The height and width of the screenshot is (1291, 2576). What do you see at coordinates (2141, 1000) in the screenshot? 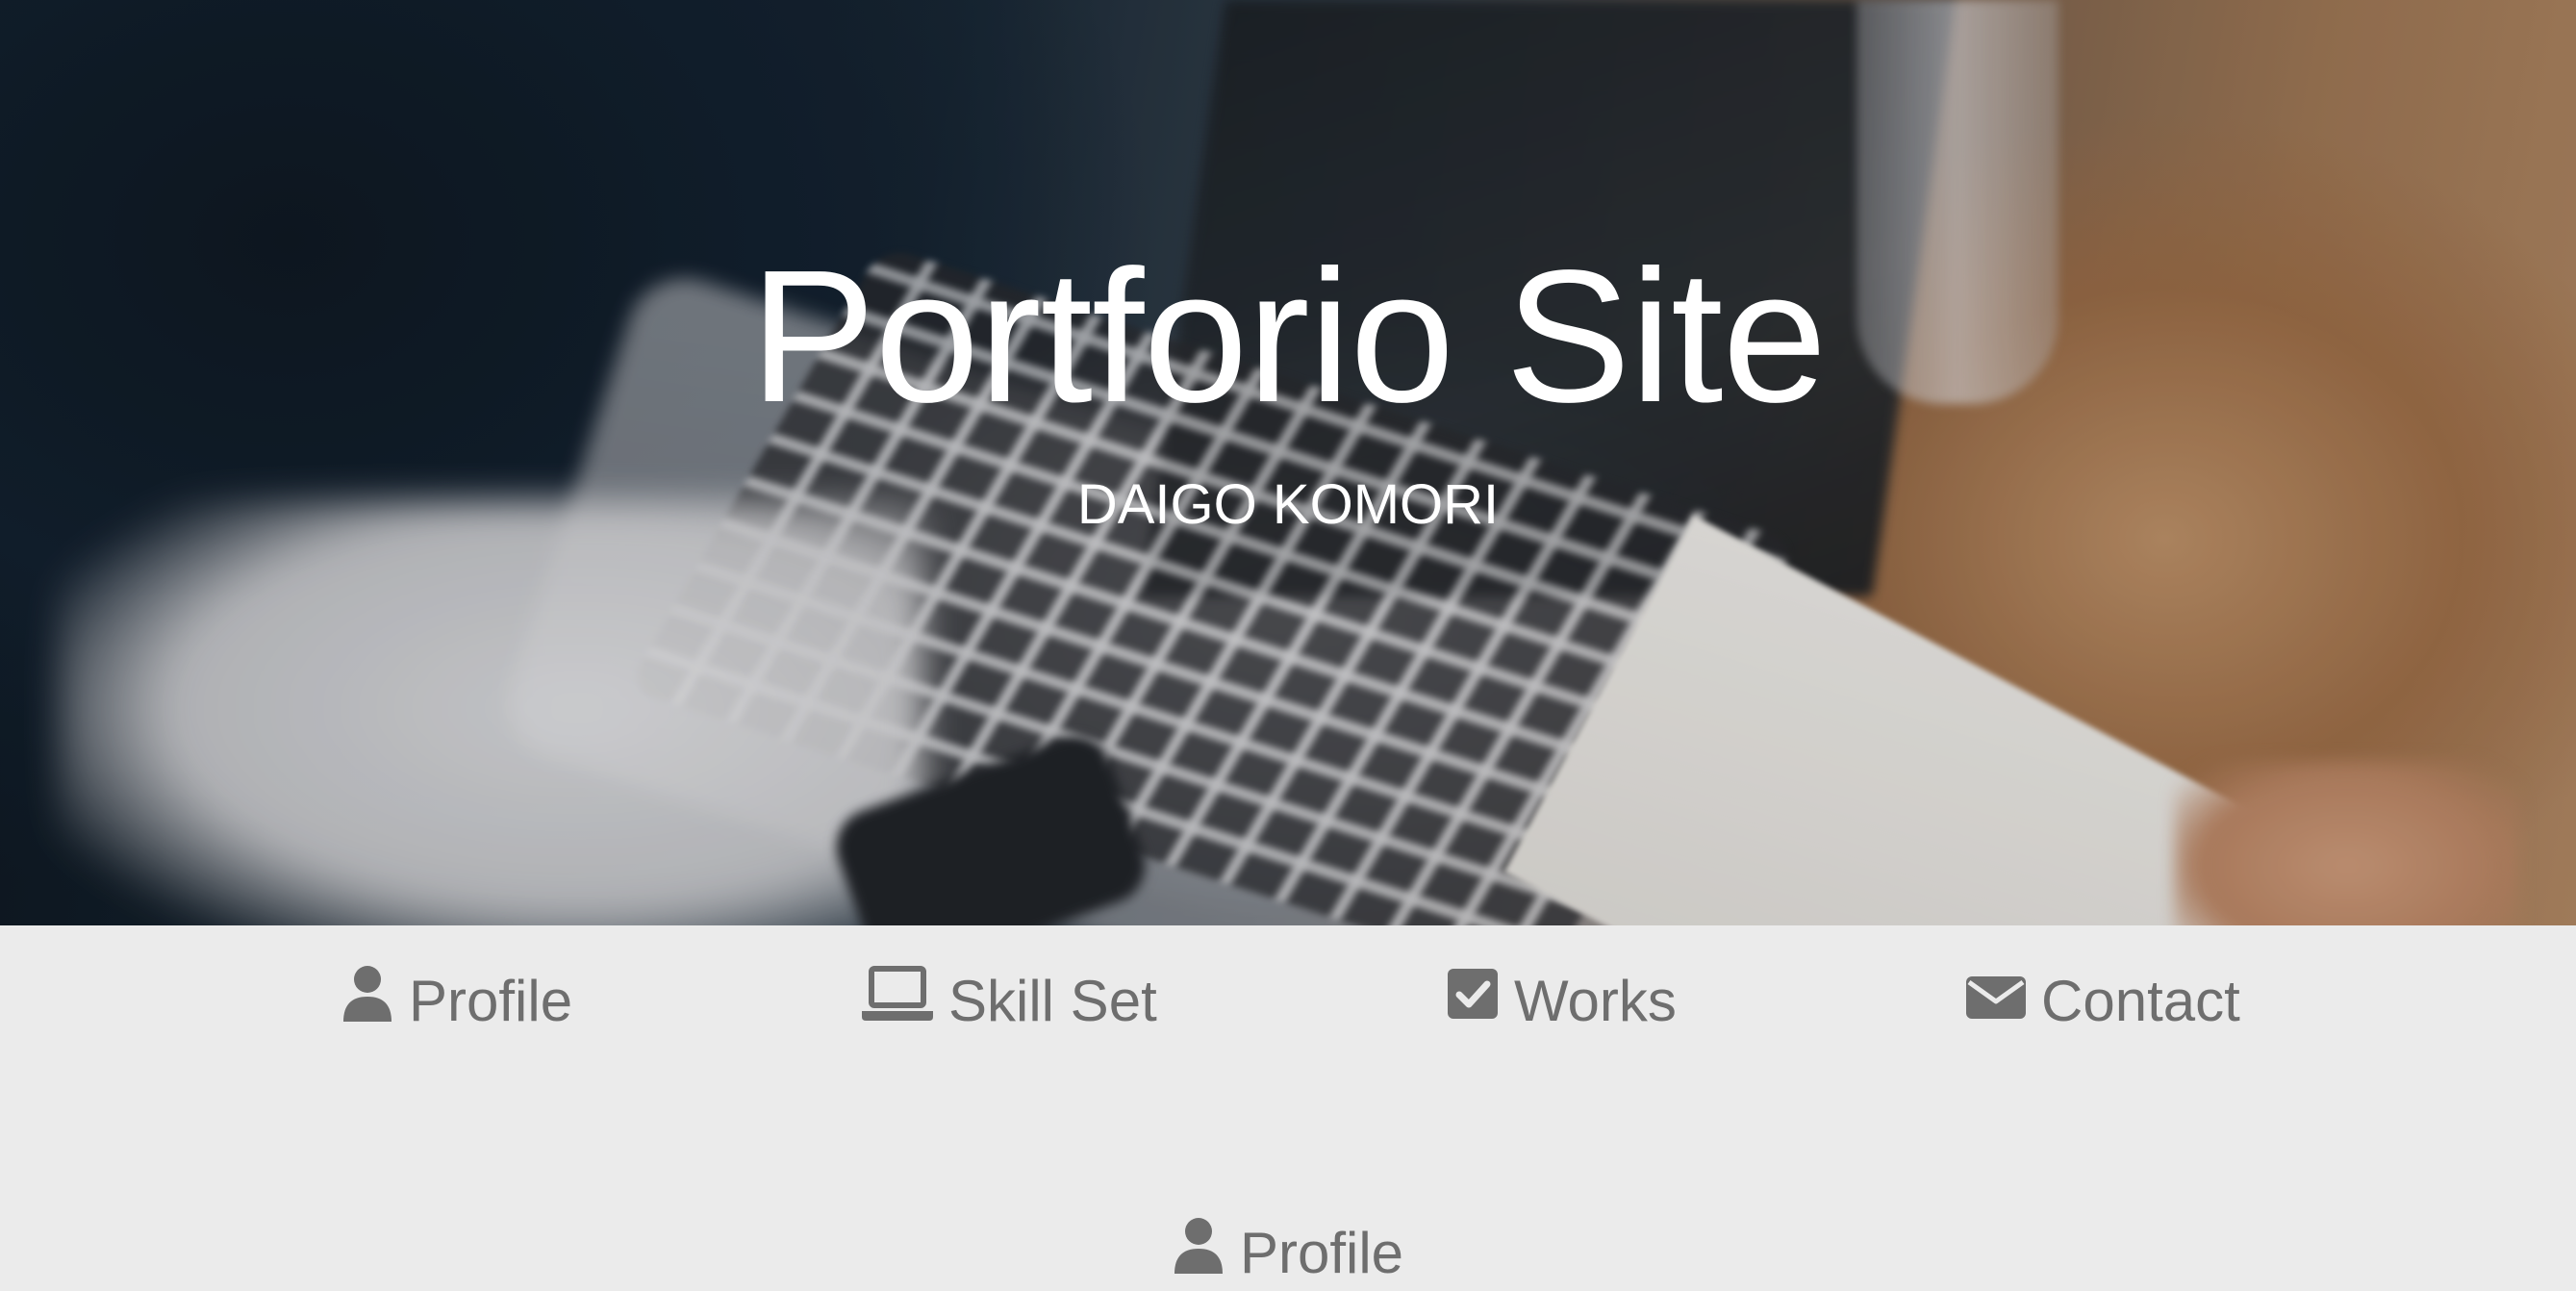
I see `nav-item-label: Contact` at bounding box center [2141, 1000].